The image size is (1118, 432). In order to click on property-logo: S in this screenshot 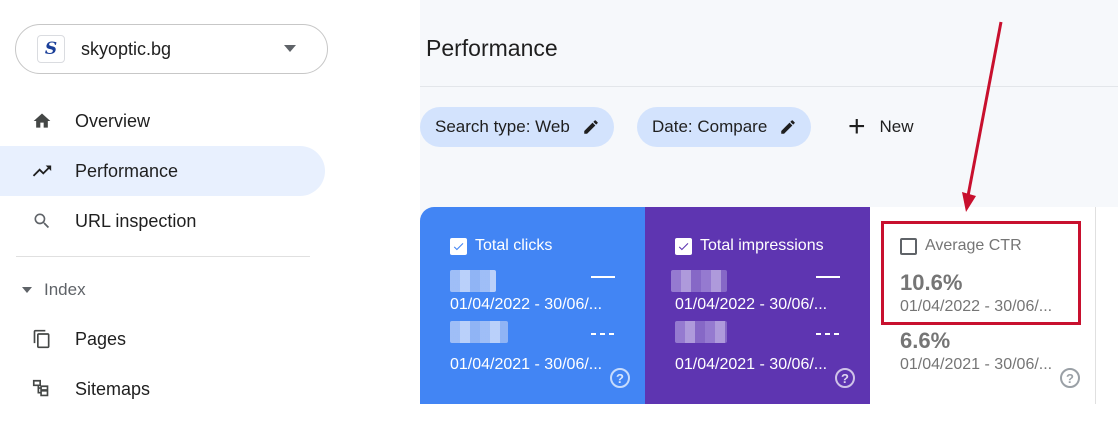, I will do `click(51, 49)`.